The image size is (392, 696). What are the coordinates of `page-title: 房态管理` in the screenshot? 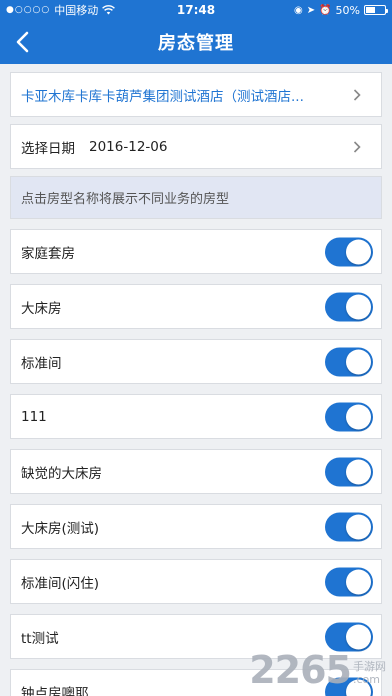 It's located at (196, 43).